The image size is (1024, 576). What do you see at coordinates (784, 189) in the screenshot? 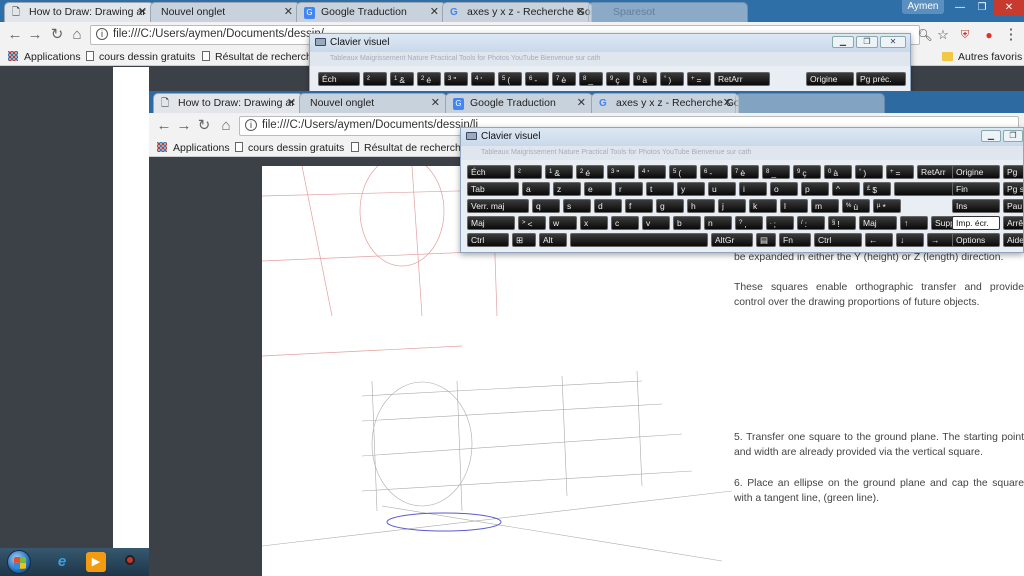
I see `key-o: o` at bounding box center [784, 189].